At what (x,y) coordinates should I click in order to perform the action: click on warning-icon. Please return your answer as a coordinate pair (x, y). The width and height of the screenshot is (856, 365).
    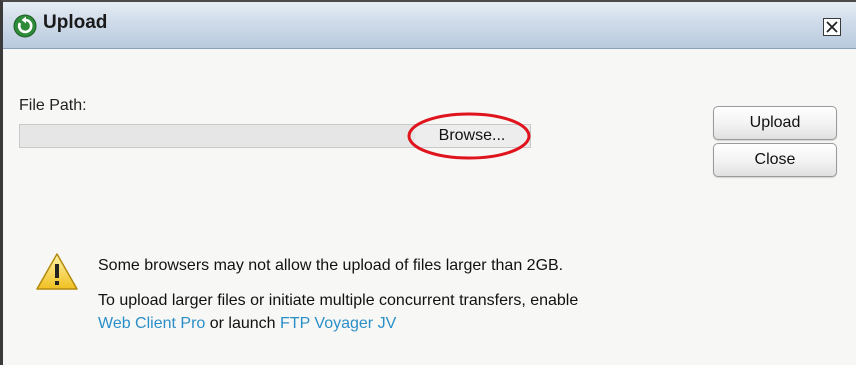
    Looking at the image, I should click on (57, 271).